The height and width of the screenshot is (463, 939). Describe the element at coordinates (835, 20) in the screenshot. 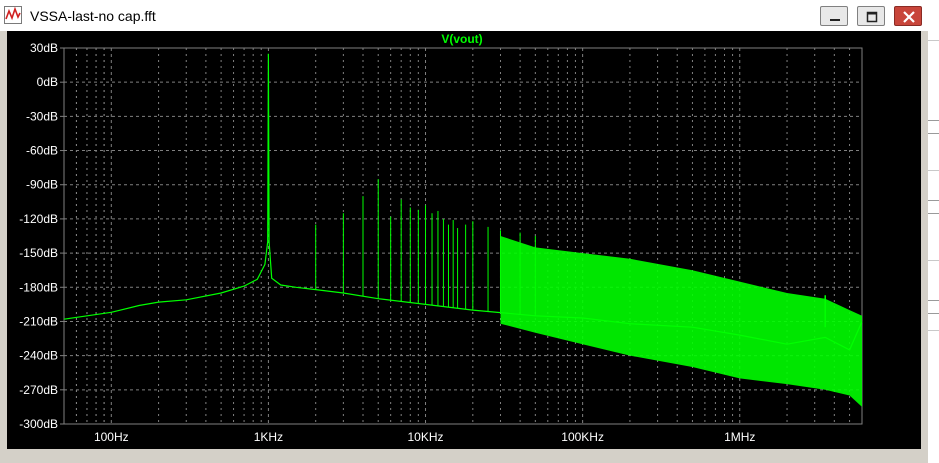

I see `minimize-icon` at that location.